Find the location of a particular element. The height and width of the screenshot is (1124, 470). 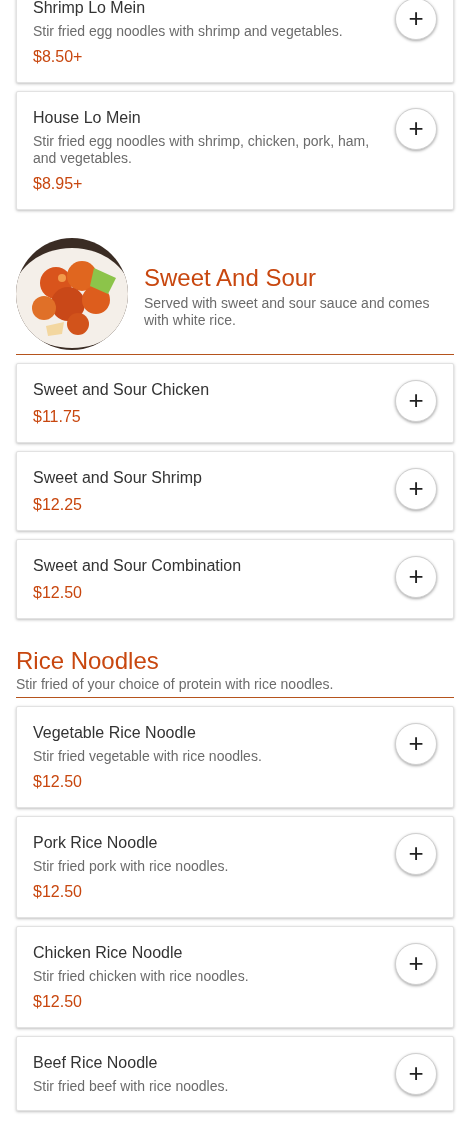

item-description: Stir fried chicken with rice noodles. is located at coordinates (141, 976).